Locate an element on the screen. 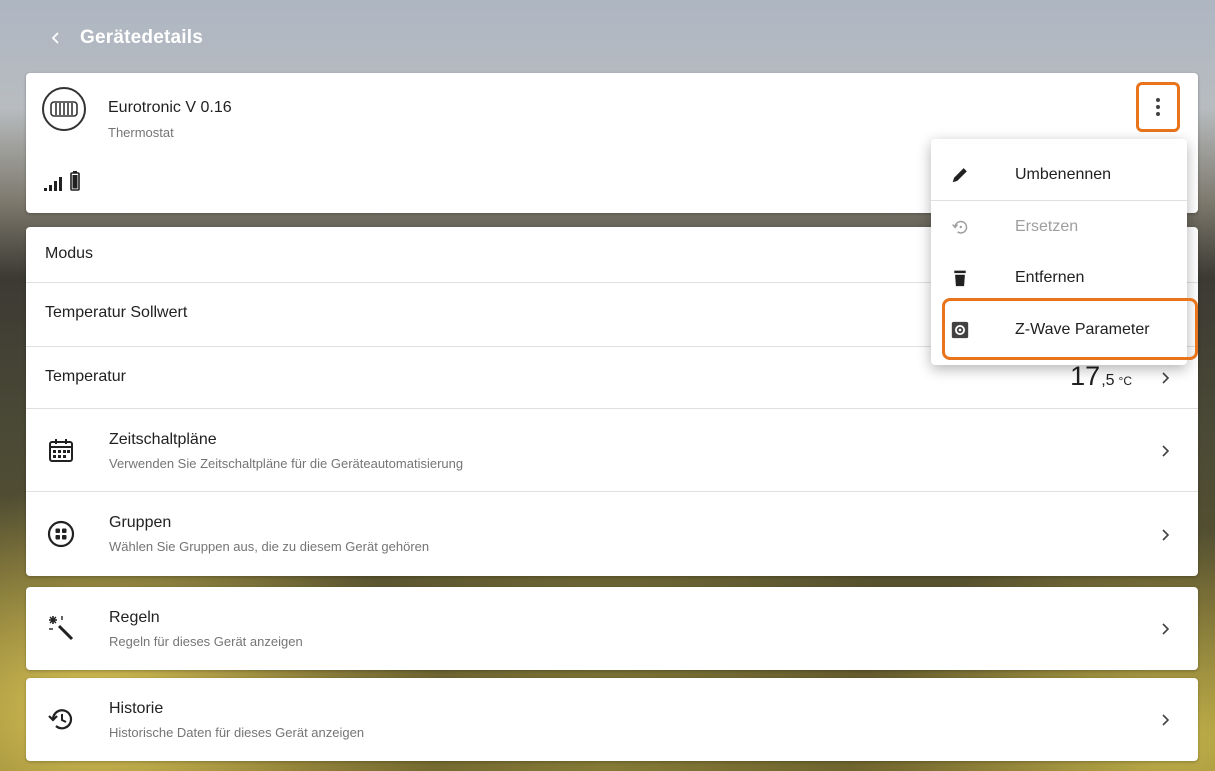 This screenshot has width=1215, height=771. groups-icon is located at coordinates (61, 534).